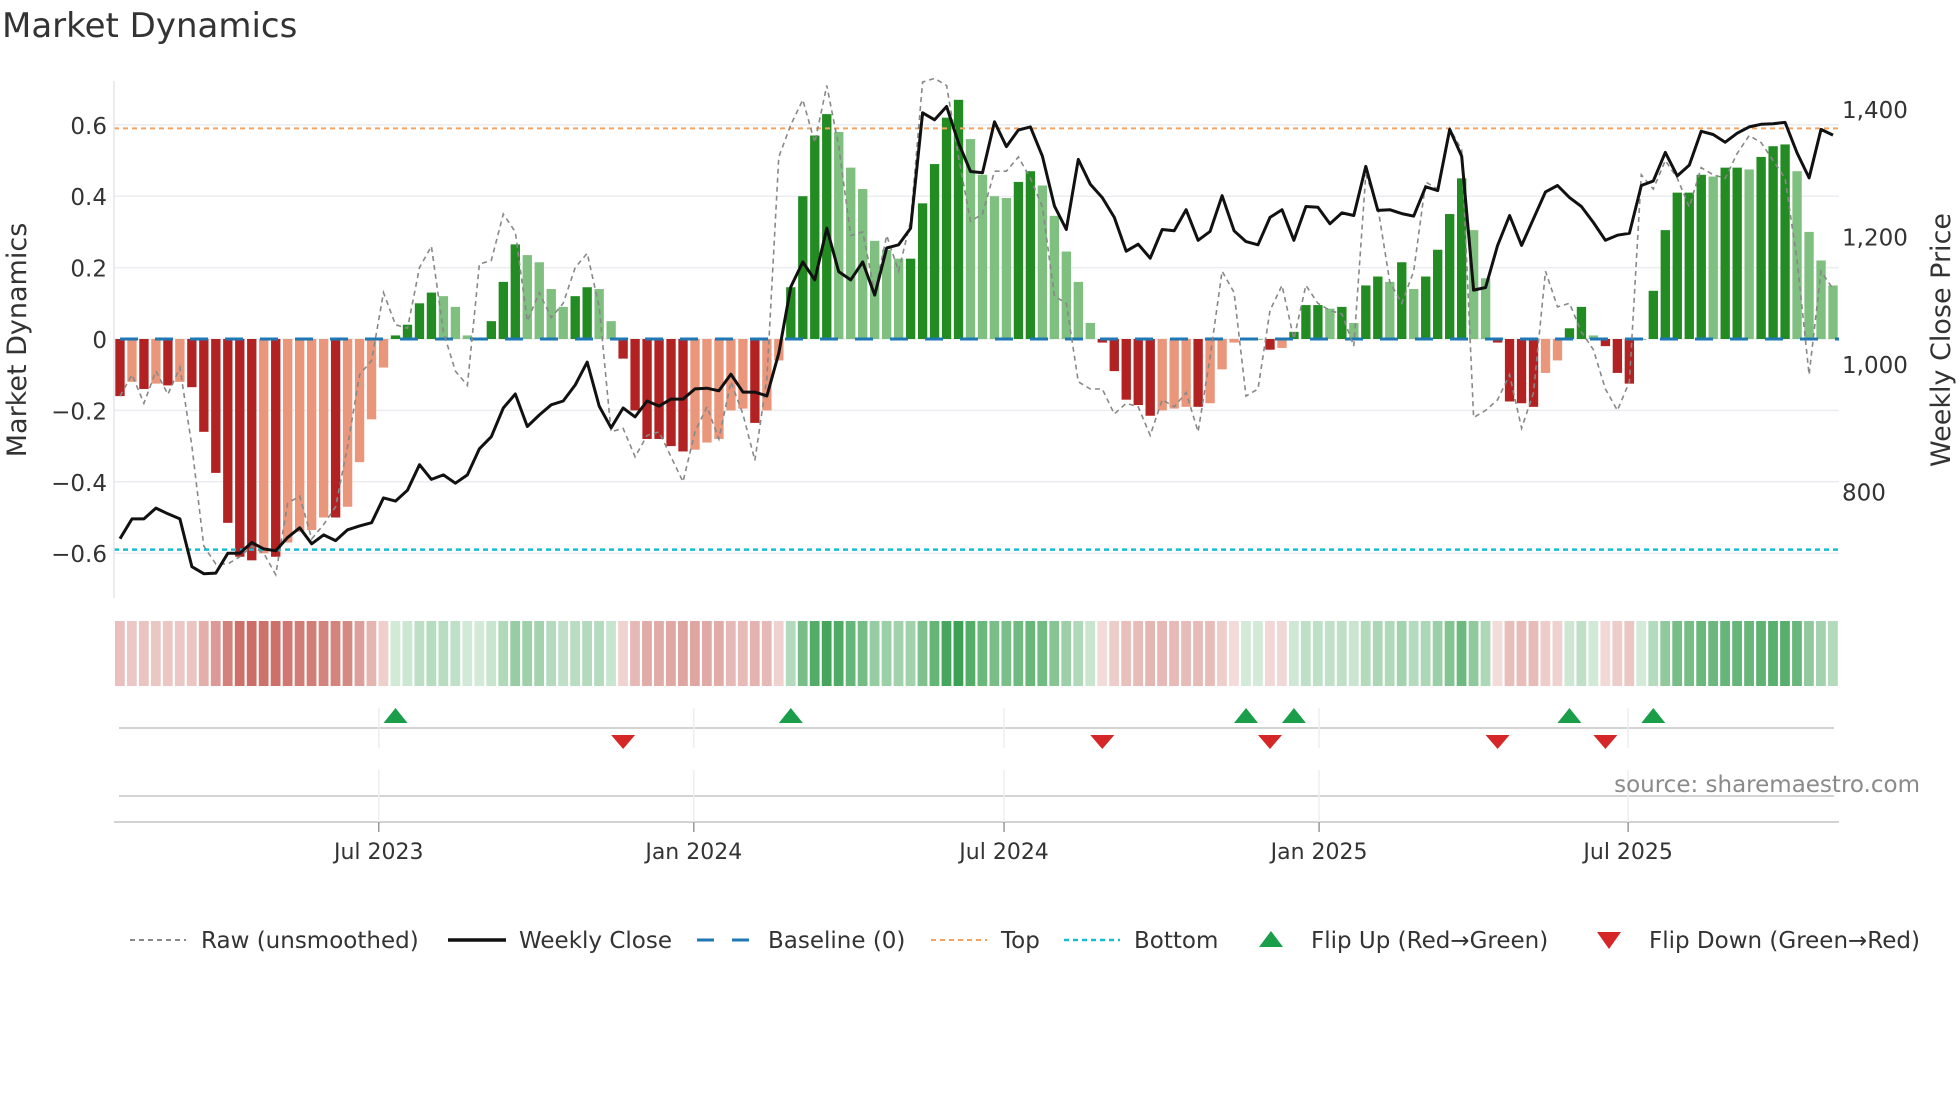 Image resolution: width=1960 pixels, height=1102 pixels. What do you see at coordinates (976, 770) in the screenshot?
I see `flip-markers` at bounding box center [976, 770].